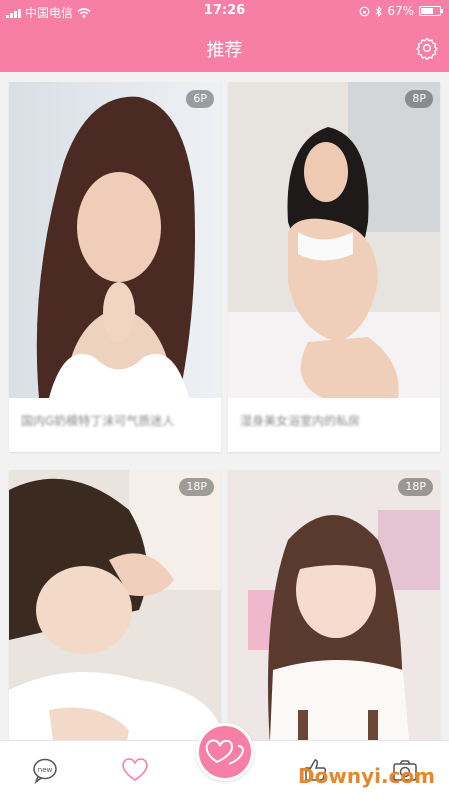  What do you see at coordinates (364, 11) in the screenshot?
I see `orientation-lock-icon` at bounding box center [364, 11].